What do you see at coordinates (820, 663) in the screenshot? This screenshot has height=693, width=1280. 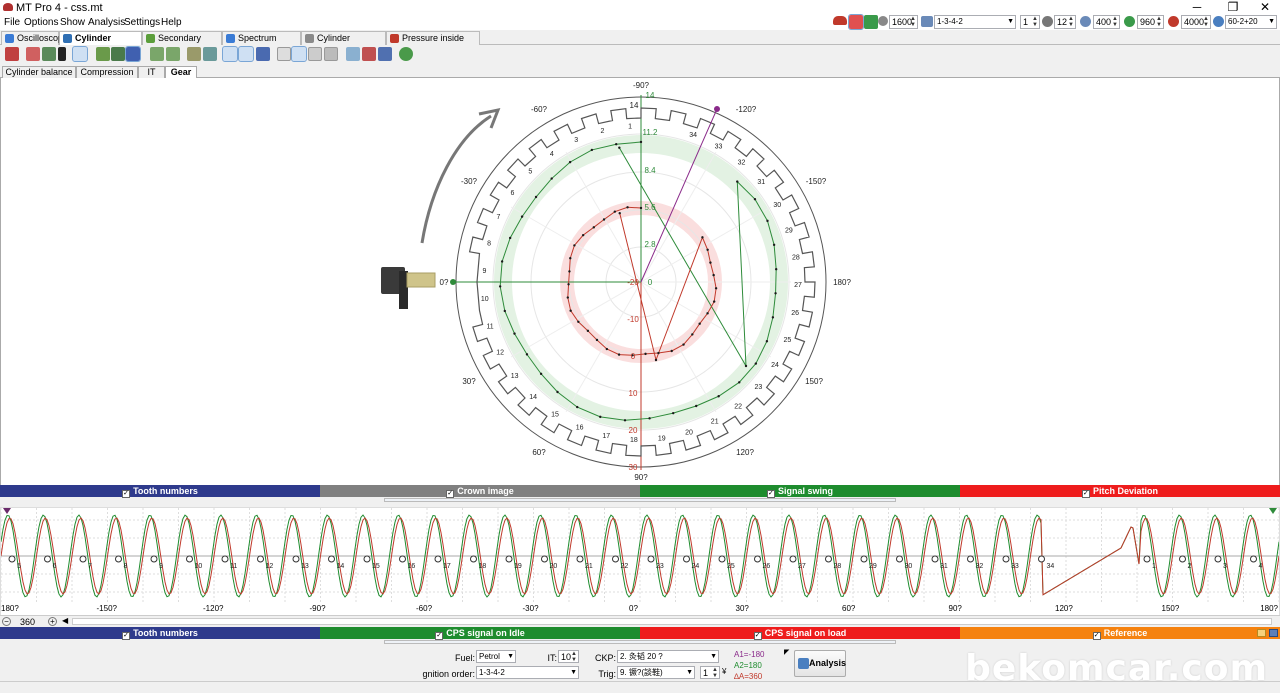 I see `analysis-button: Analysis` at bounding box center [820, 663].